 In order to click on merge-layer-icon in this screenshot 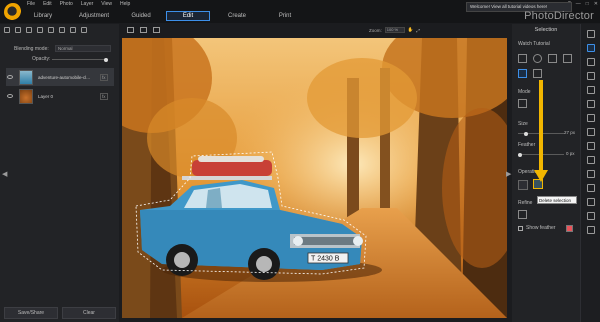, I will do `click(73, 30)`.